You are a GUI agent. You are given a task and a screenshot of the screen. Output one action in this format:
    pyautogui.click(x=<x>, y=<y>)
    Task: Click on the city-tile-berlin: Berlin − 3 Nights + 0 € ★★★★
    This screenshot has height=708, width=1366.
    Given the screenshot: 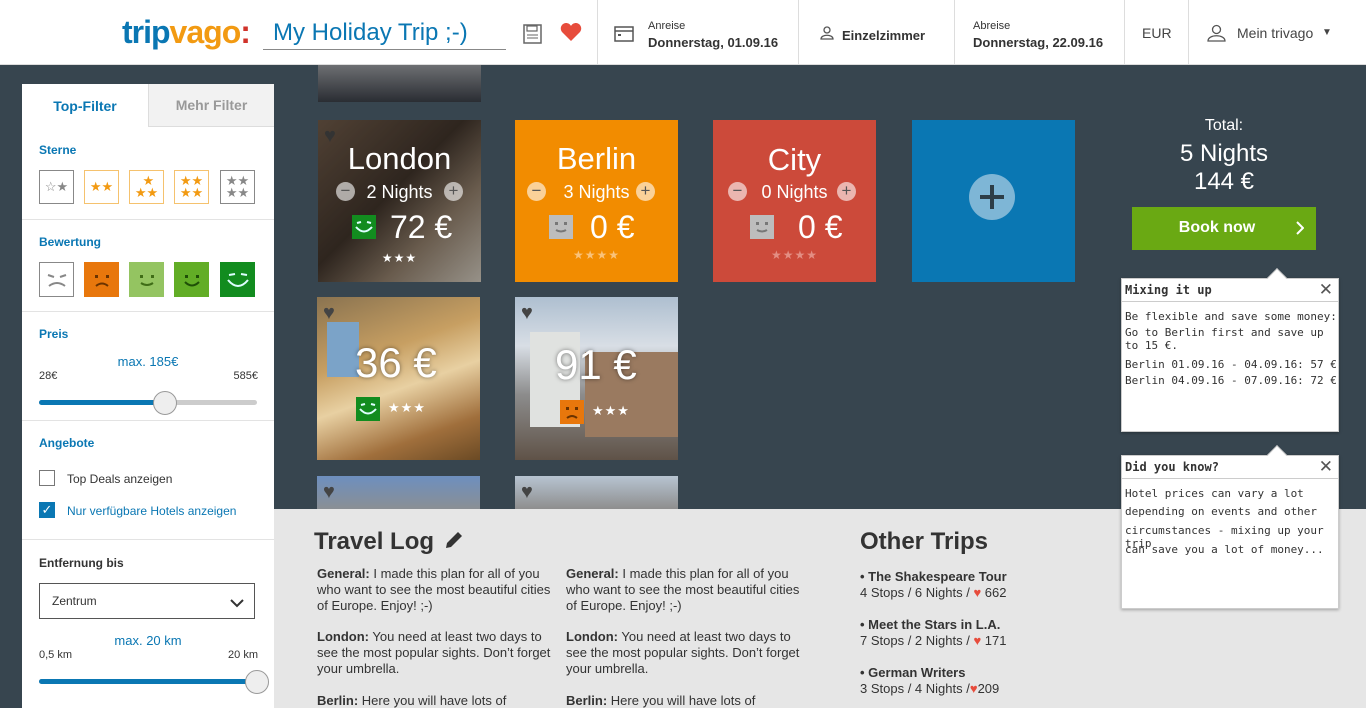 What is the action you would take?
    pyautogui.click(x=596, y=201)
    